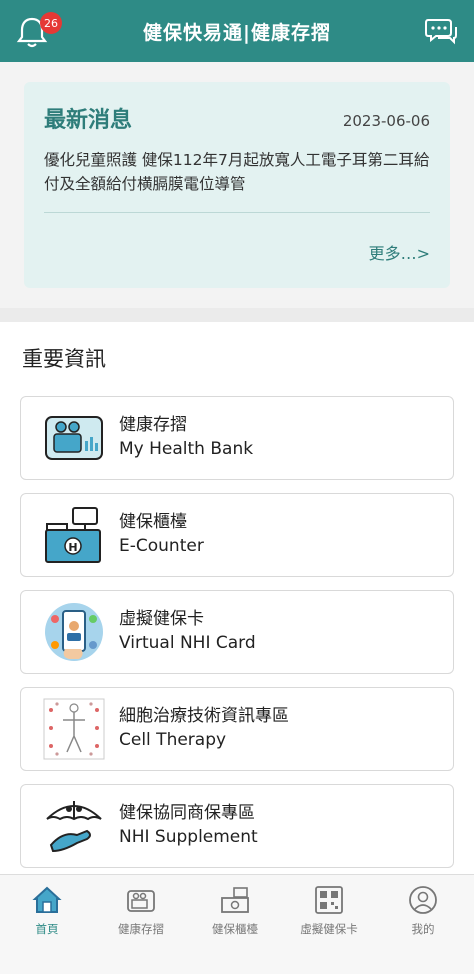  I want to click on app-header: 26 健保快易通|健康存摺, so click(237, 31).